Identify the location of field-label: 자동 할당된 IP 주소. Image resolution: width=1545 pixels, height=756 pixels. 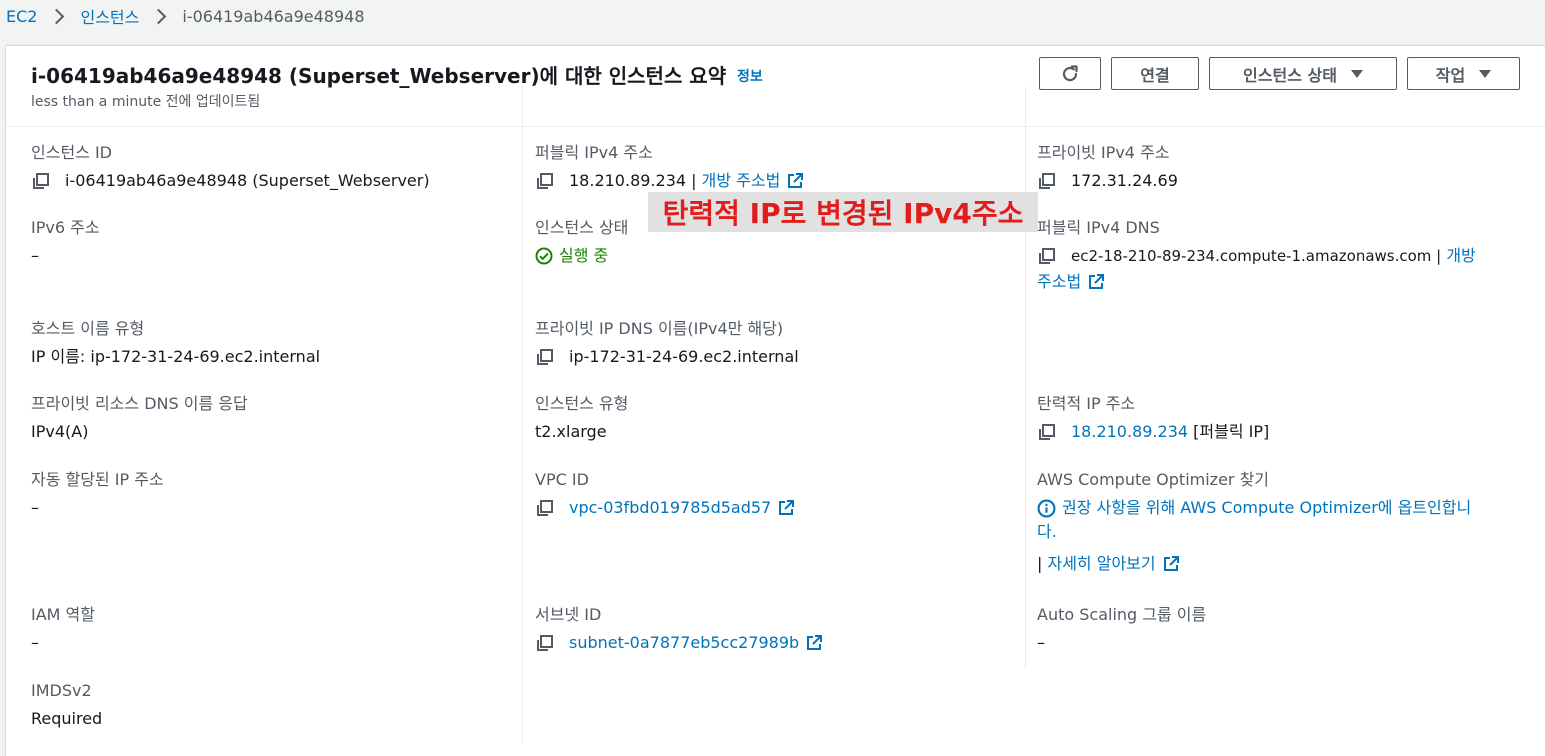
(97, 479).